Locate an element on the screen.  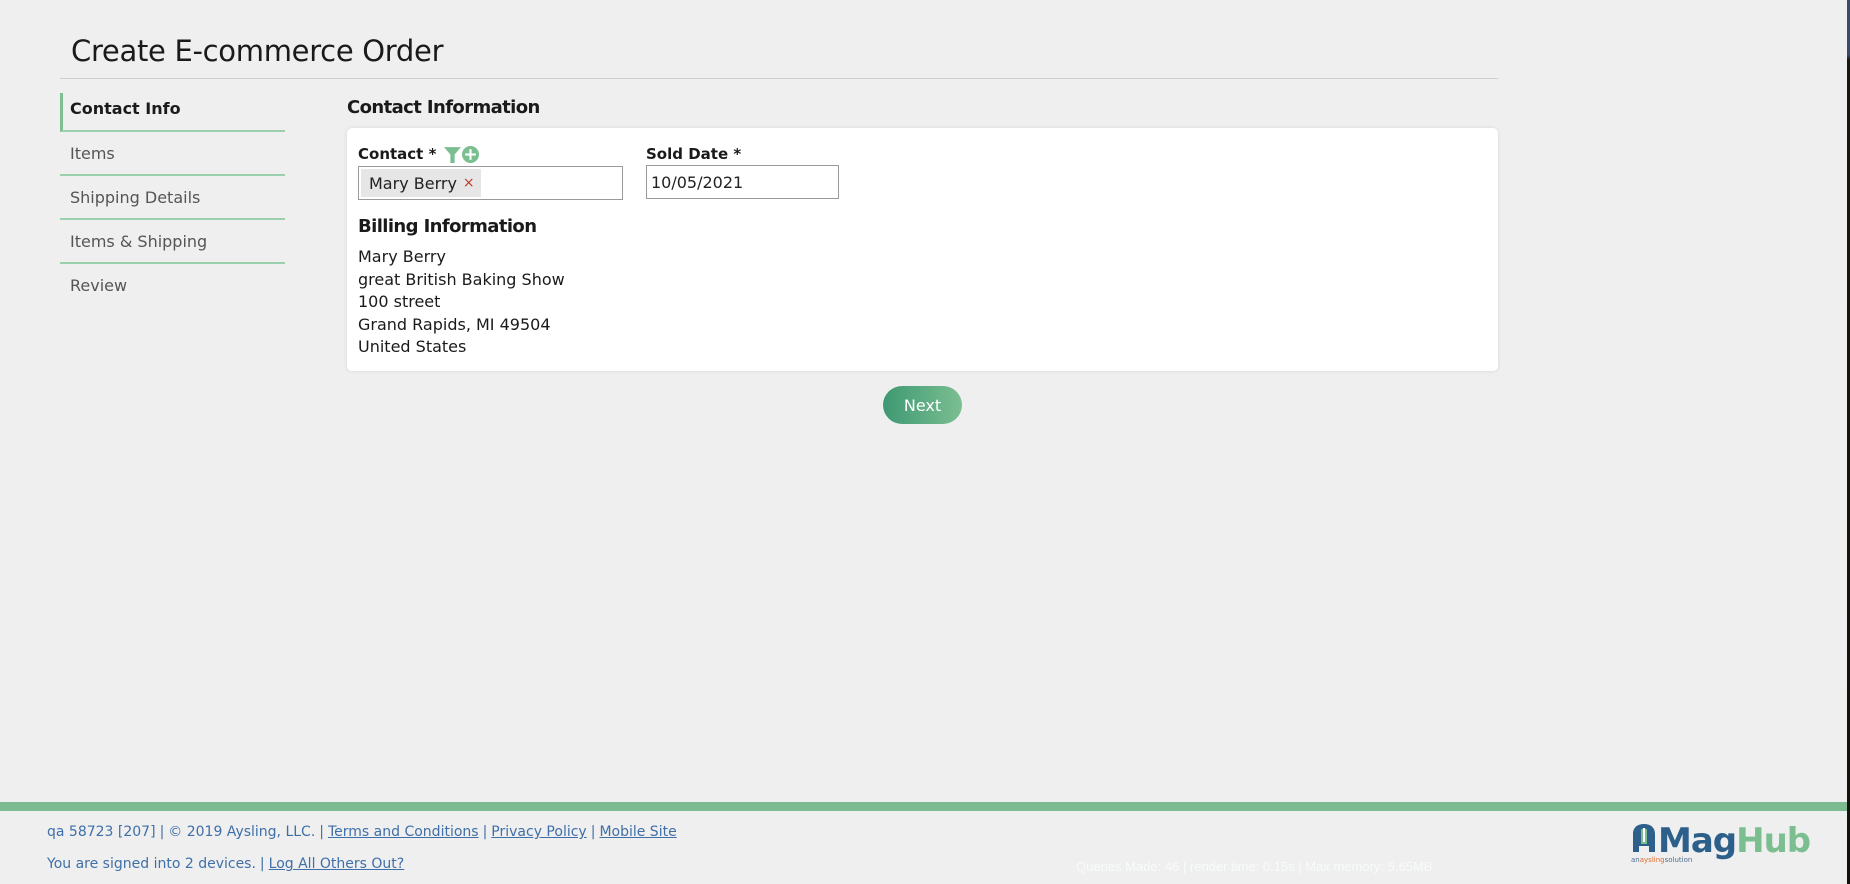
sidebar-item-contact-info: Contact Info is located at coordinates (172, 112).